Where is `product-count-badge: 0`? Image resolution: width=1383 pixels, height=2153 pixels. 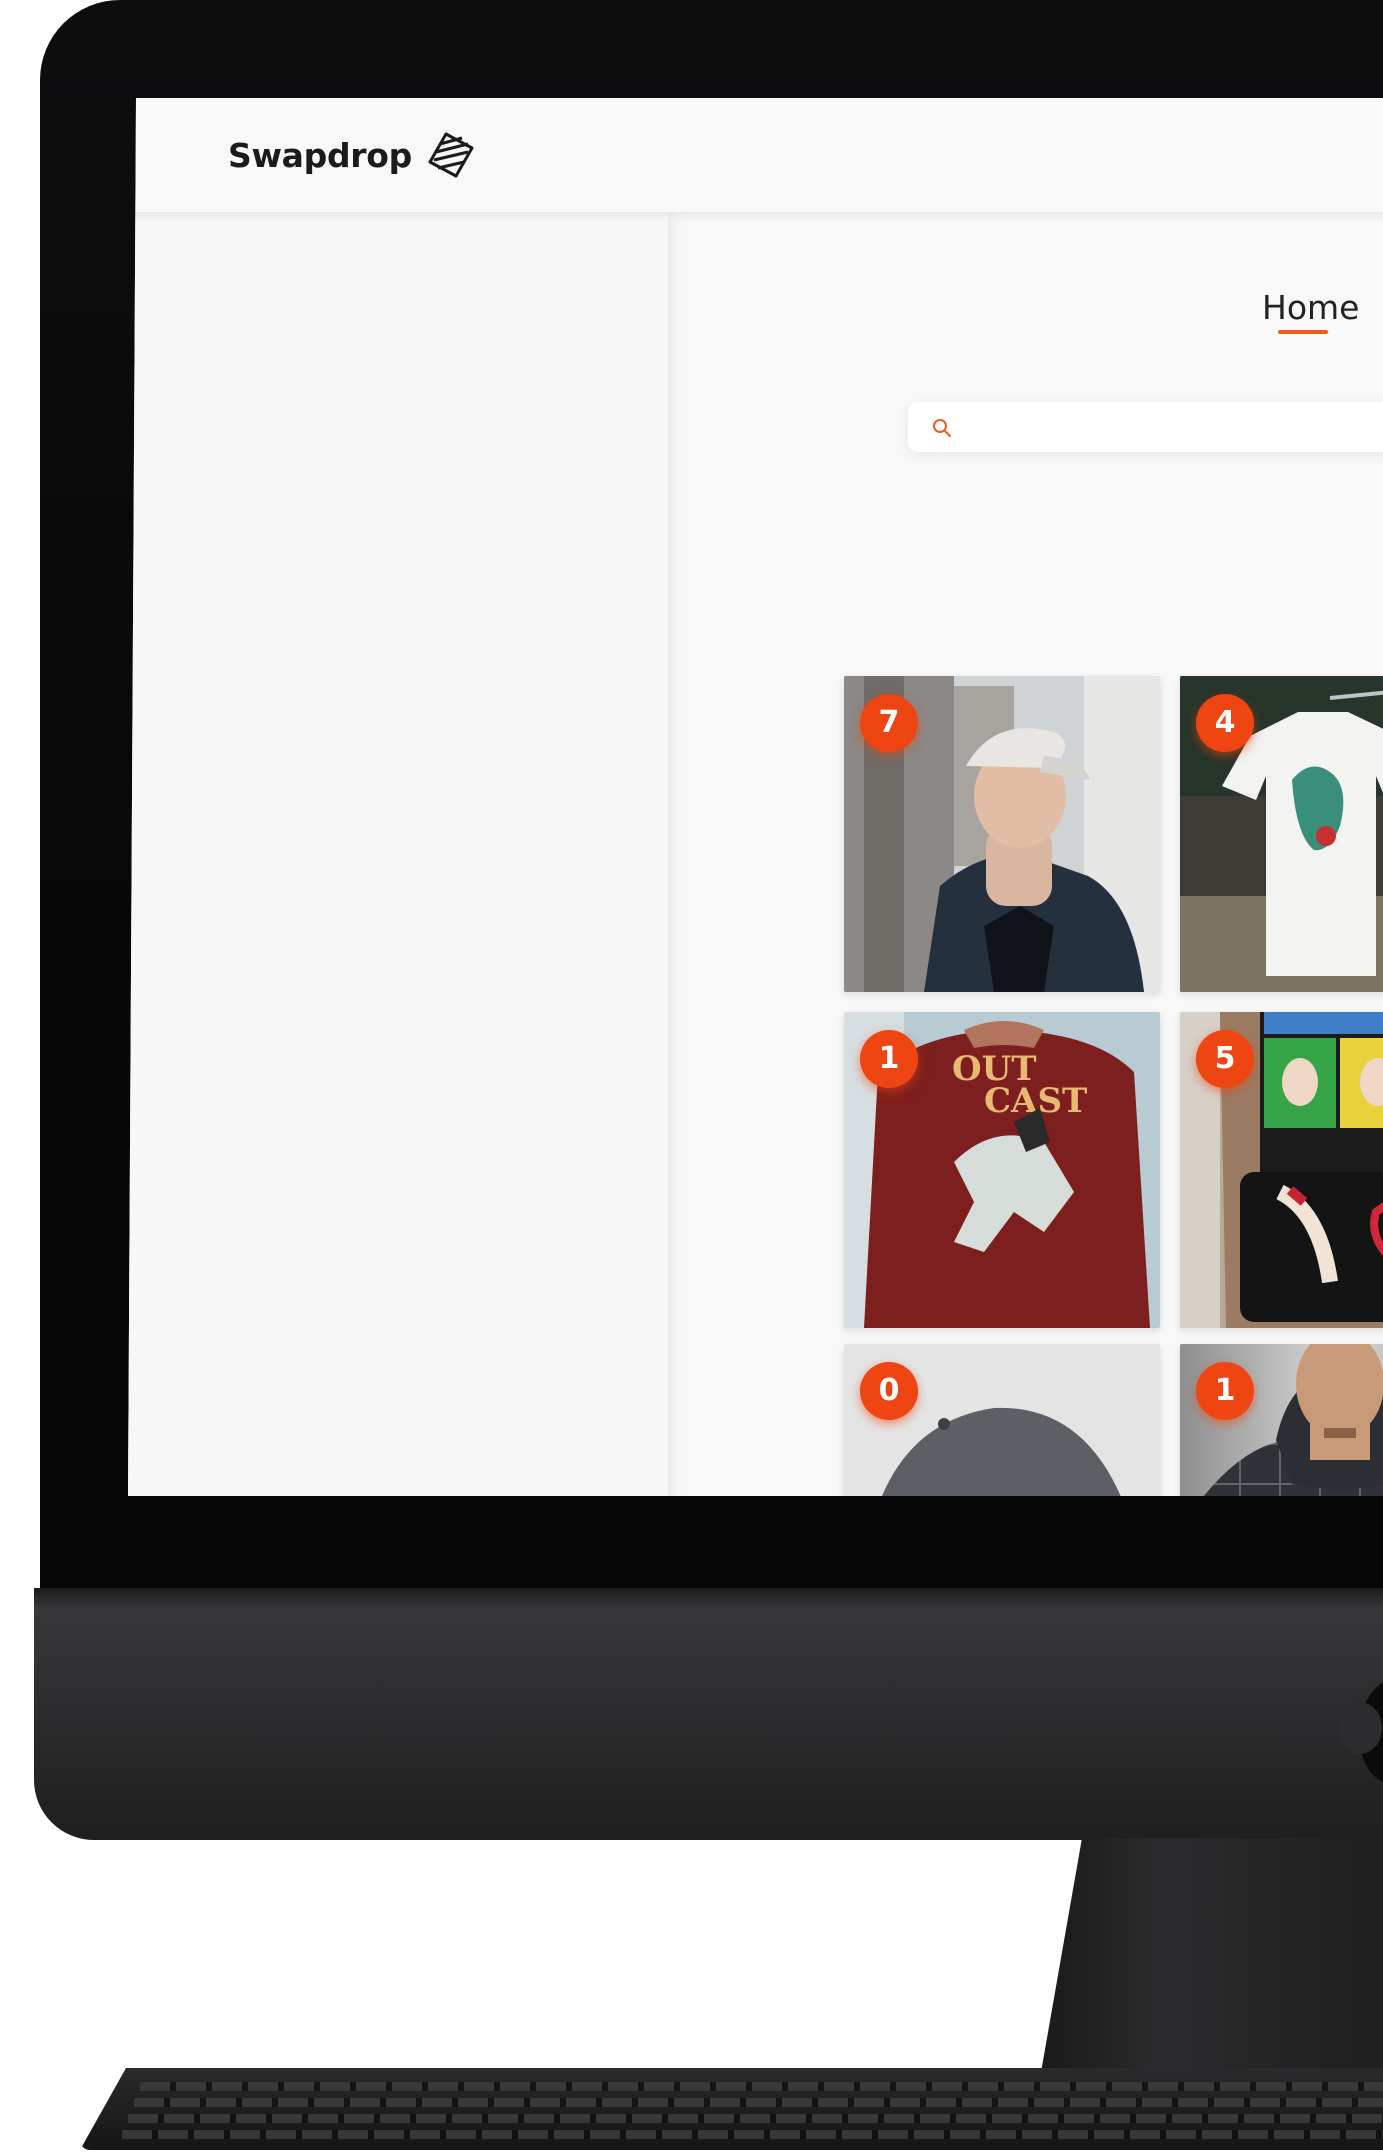 product-count-badge: 0 is located at coordinates (889, 1391).